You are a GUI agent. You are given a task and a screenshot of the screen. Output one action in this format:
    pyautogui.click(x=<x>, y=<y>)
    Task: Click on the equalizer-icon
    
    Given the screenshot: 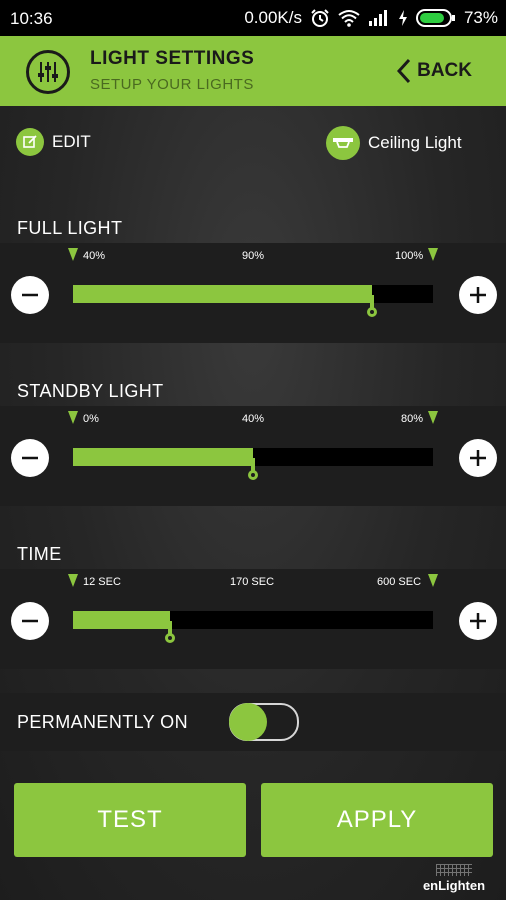 What is the action you would take?
    pyautogui.click(x=48, y=72)
    